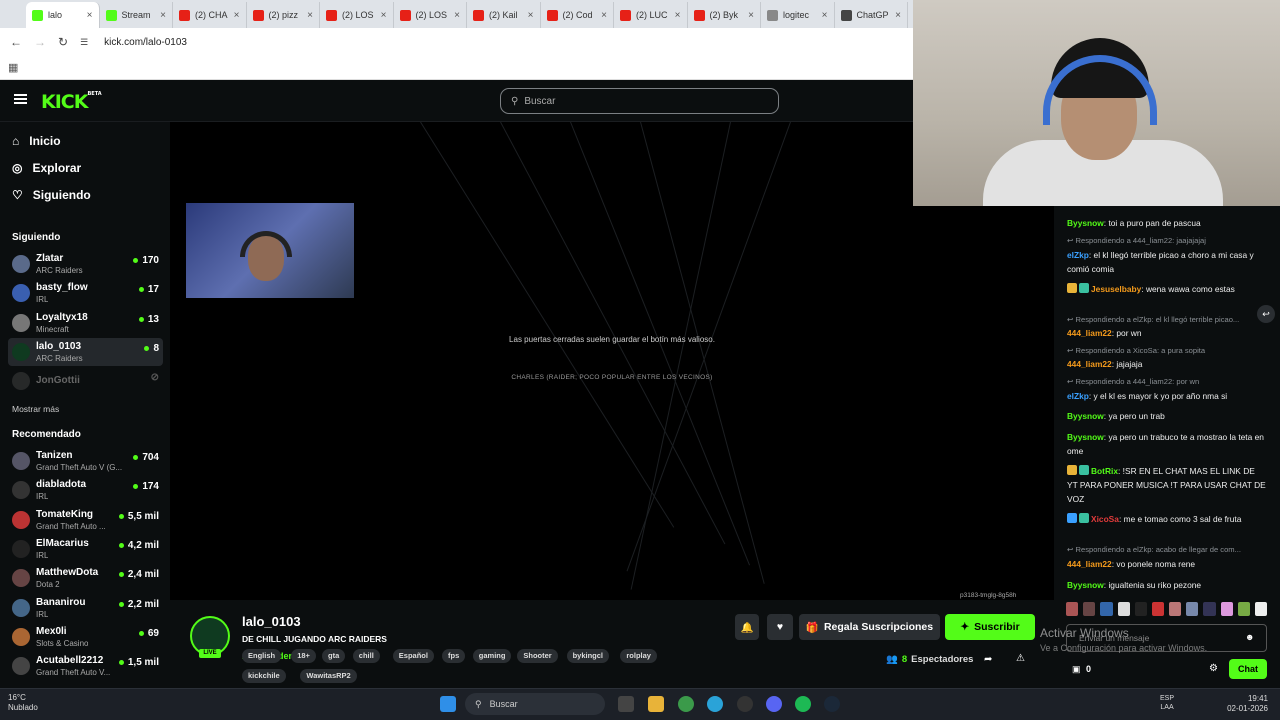  I want to click on menu-icon, so click(20, 99).